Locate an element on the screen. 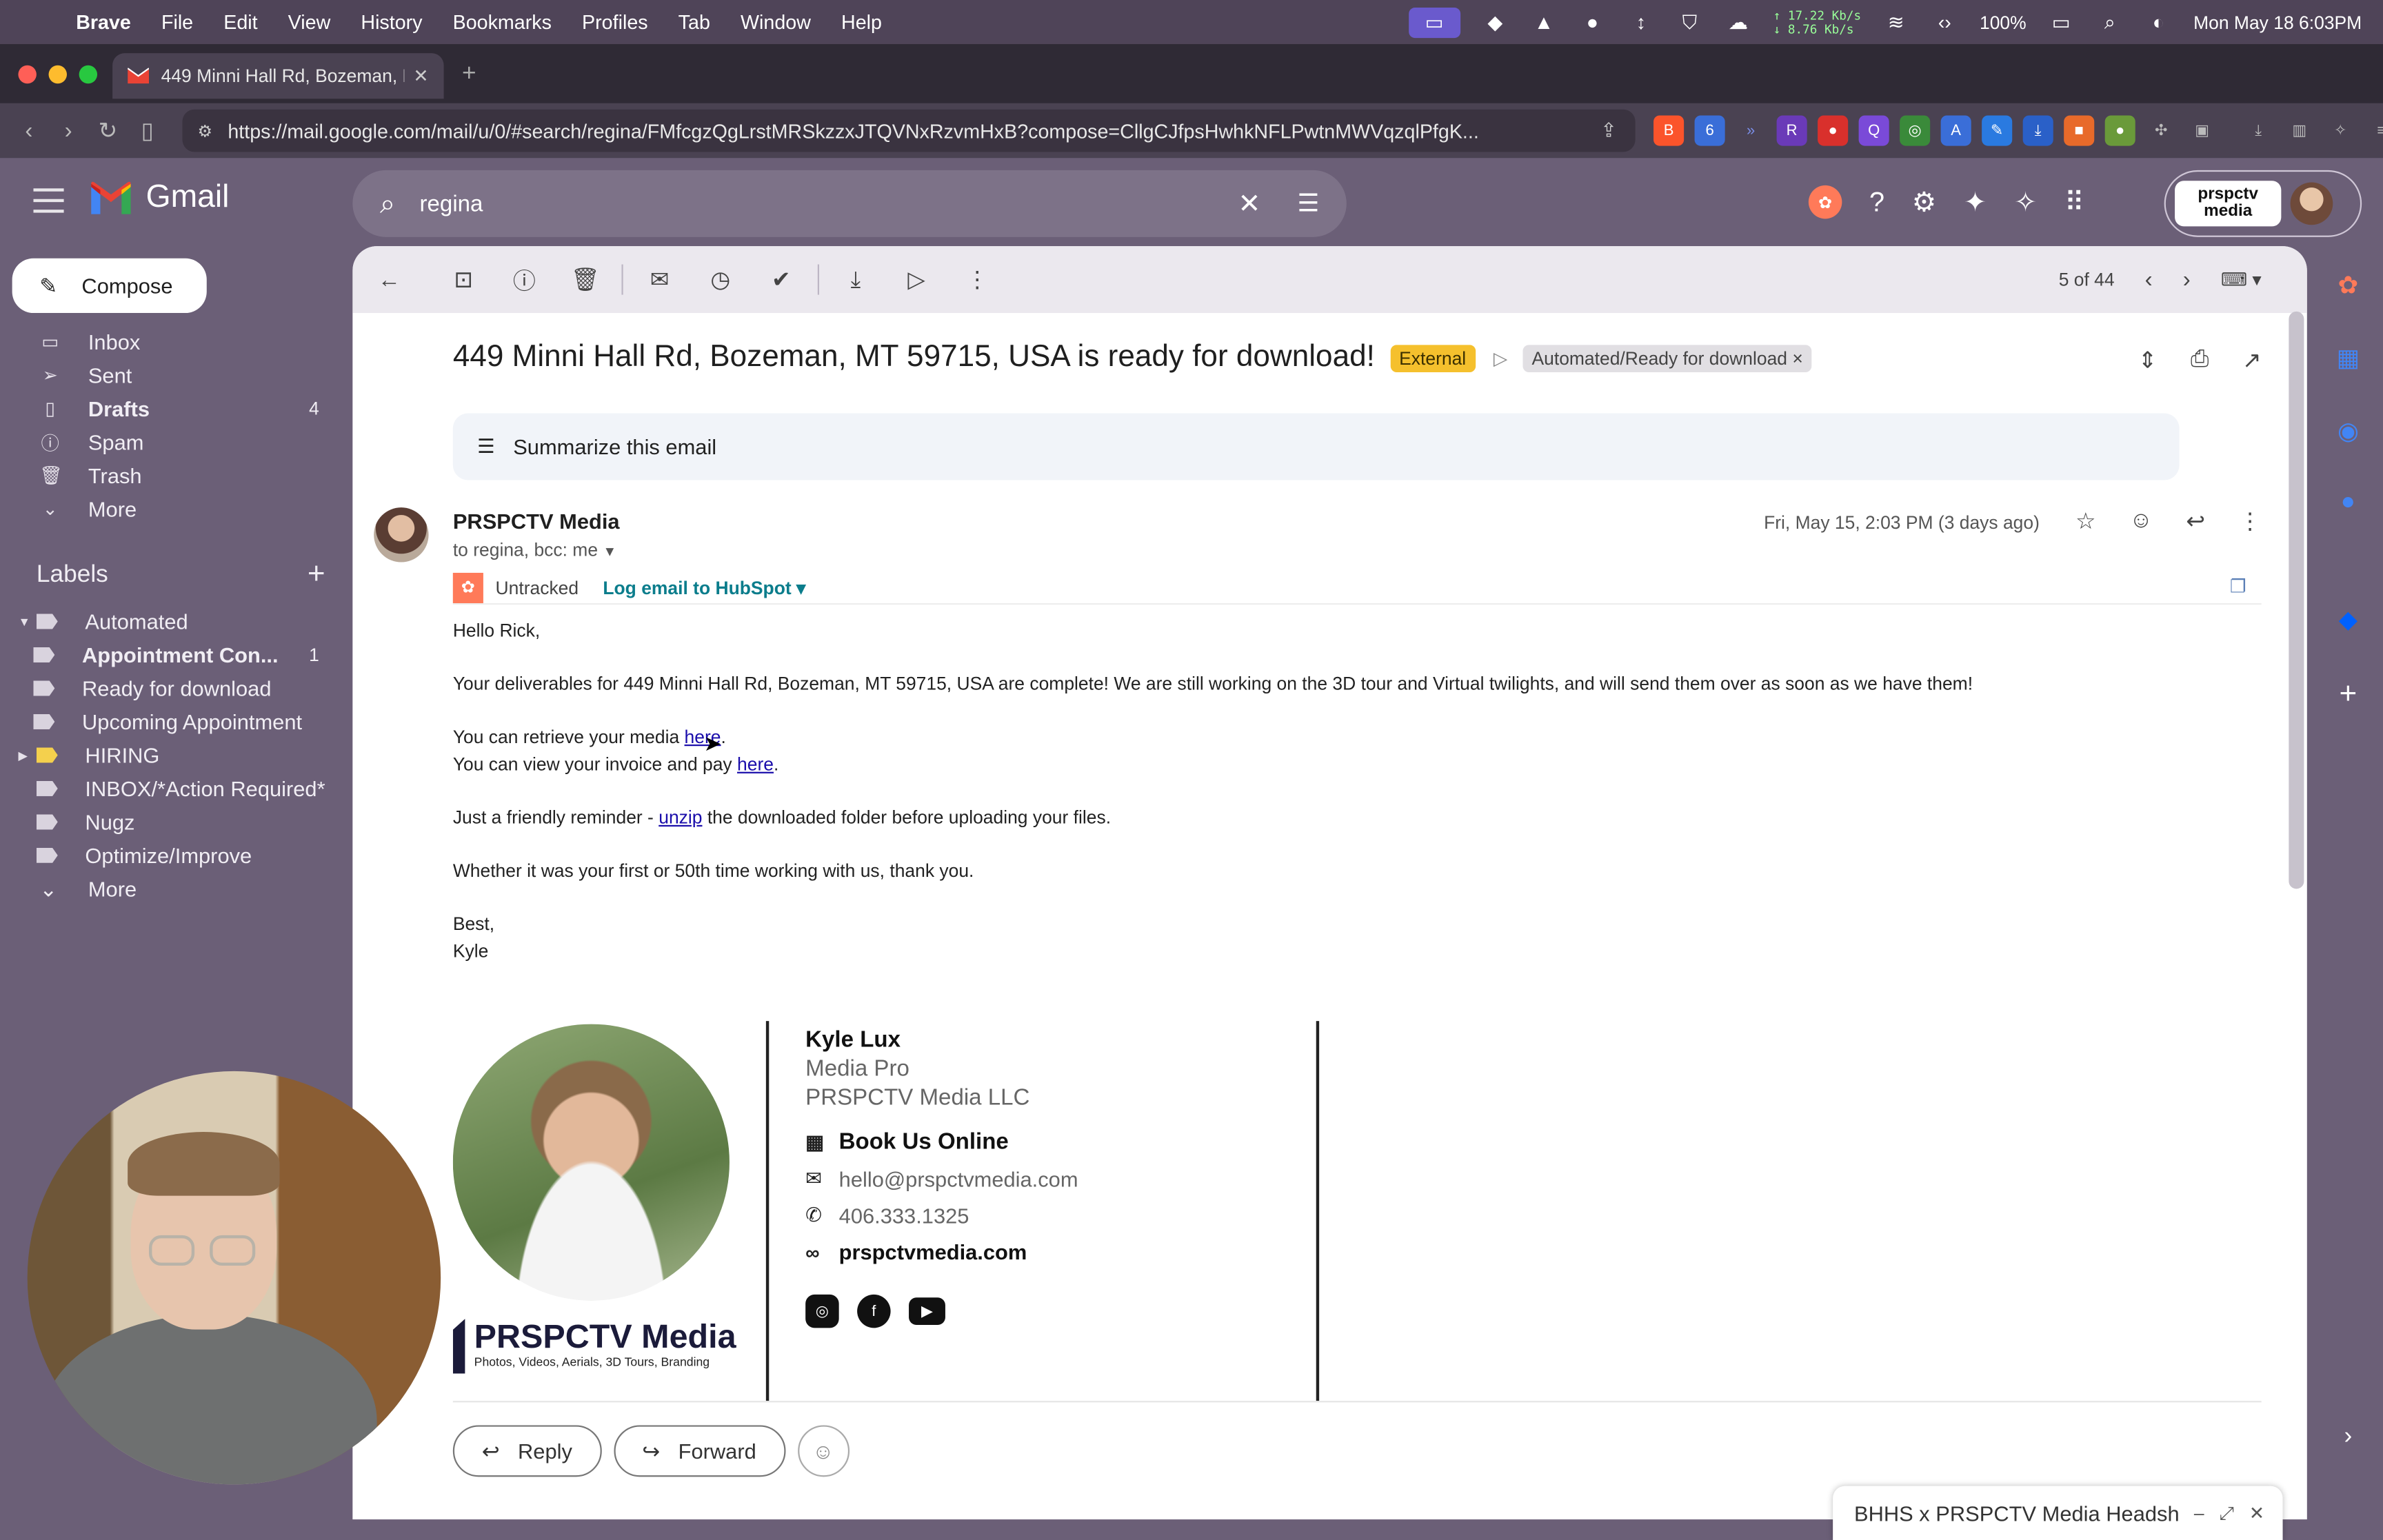  instagram-icon: ◎ is located at coordinates (822, 1311).